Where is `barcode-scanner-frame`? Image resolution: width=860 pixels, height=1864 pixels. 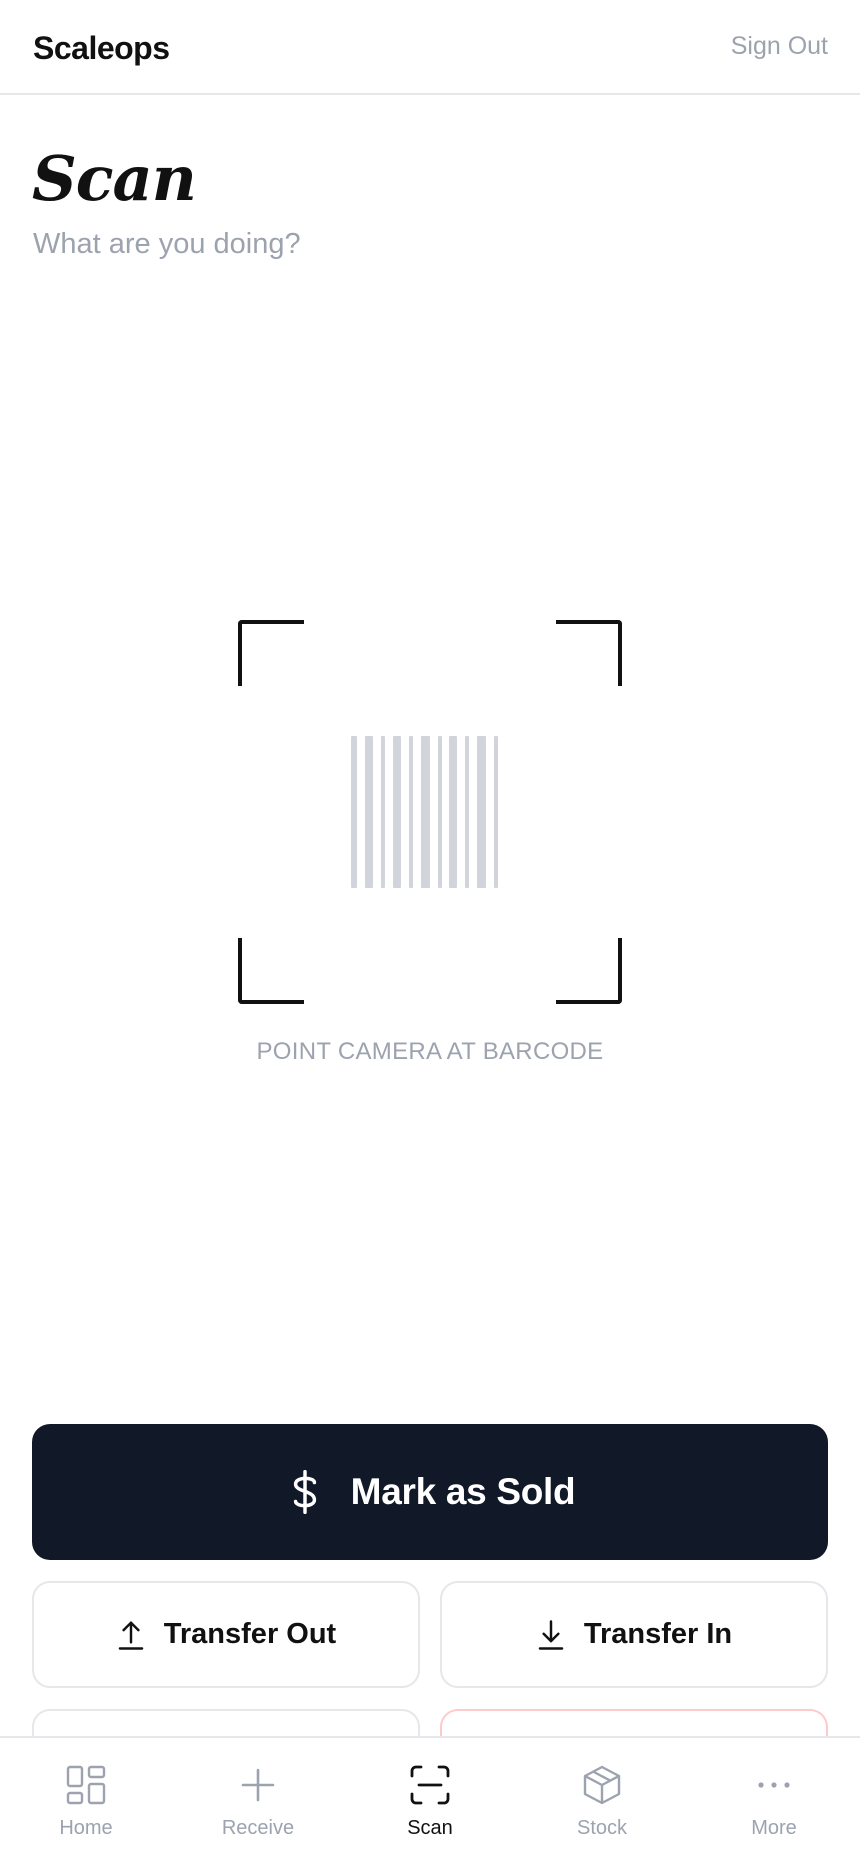
barcode-scanner-frame is located at coordinates (430, 812).